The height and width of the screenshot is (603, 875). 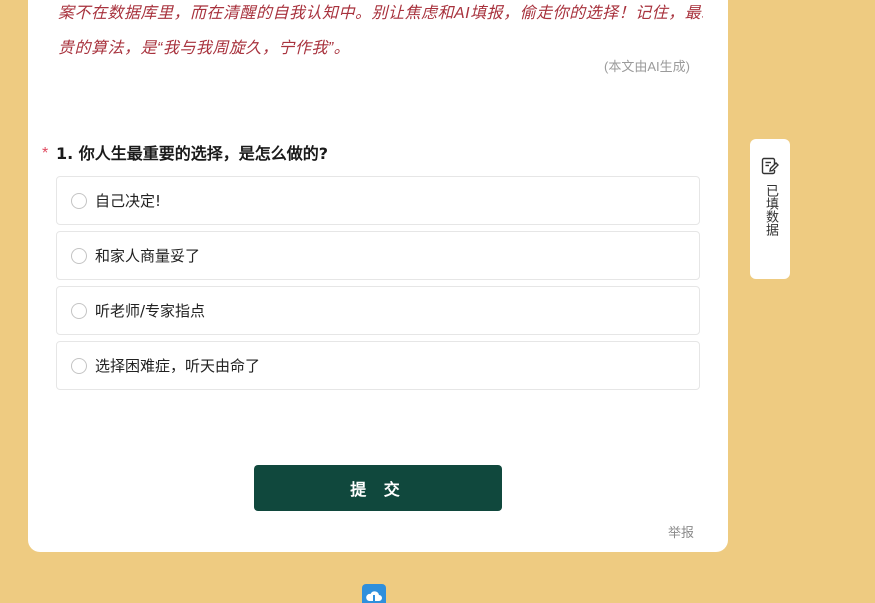 I want to click on required-mark: *, so click(x=45, y=153).